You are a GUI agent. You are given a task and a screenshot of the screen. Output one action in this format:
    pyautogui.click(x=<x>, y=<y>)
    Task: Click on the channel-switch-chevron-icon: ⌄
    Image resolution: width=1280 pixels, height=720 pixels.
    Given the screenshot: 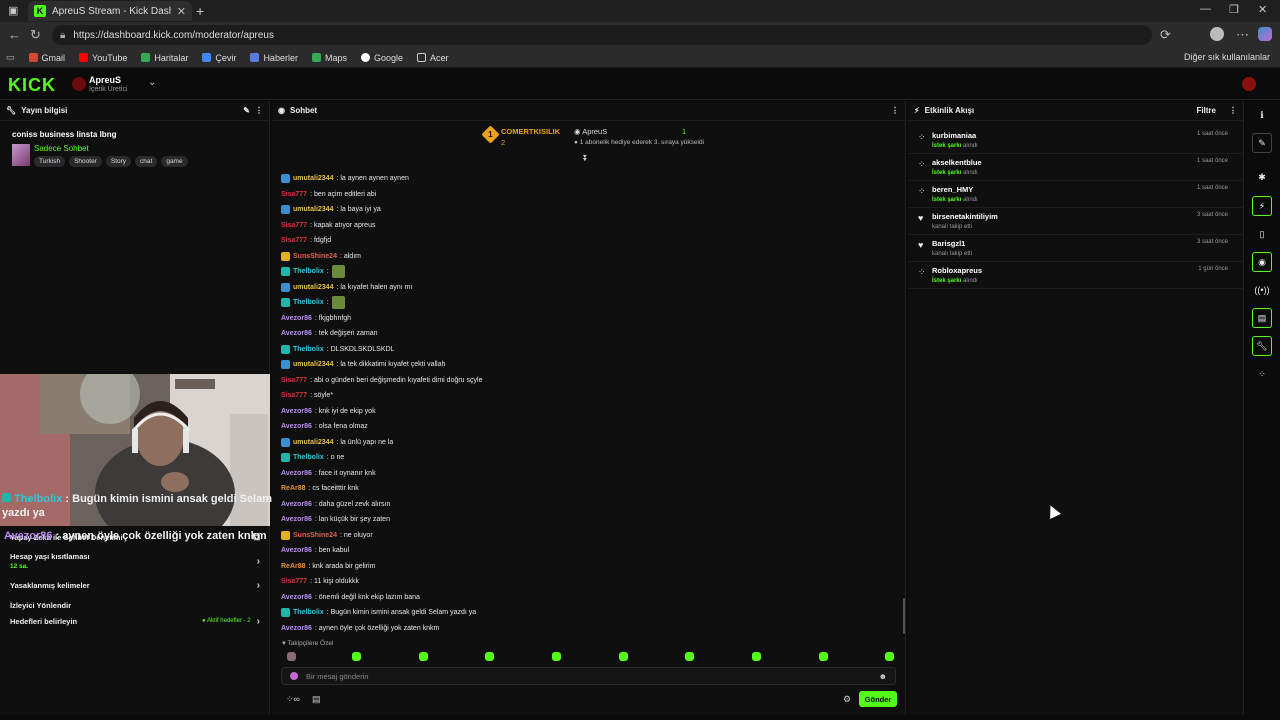 What is the action you would take?
    pyautogui.click(x=152, y=82)
    